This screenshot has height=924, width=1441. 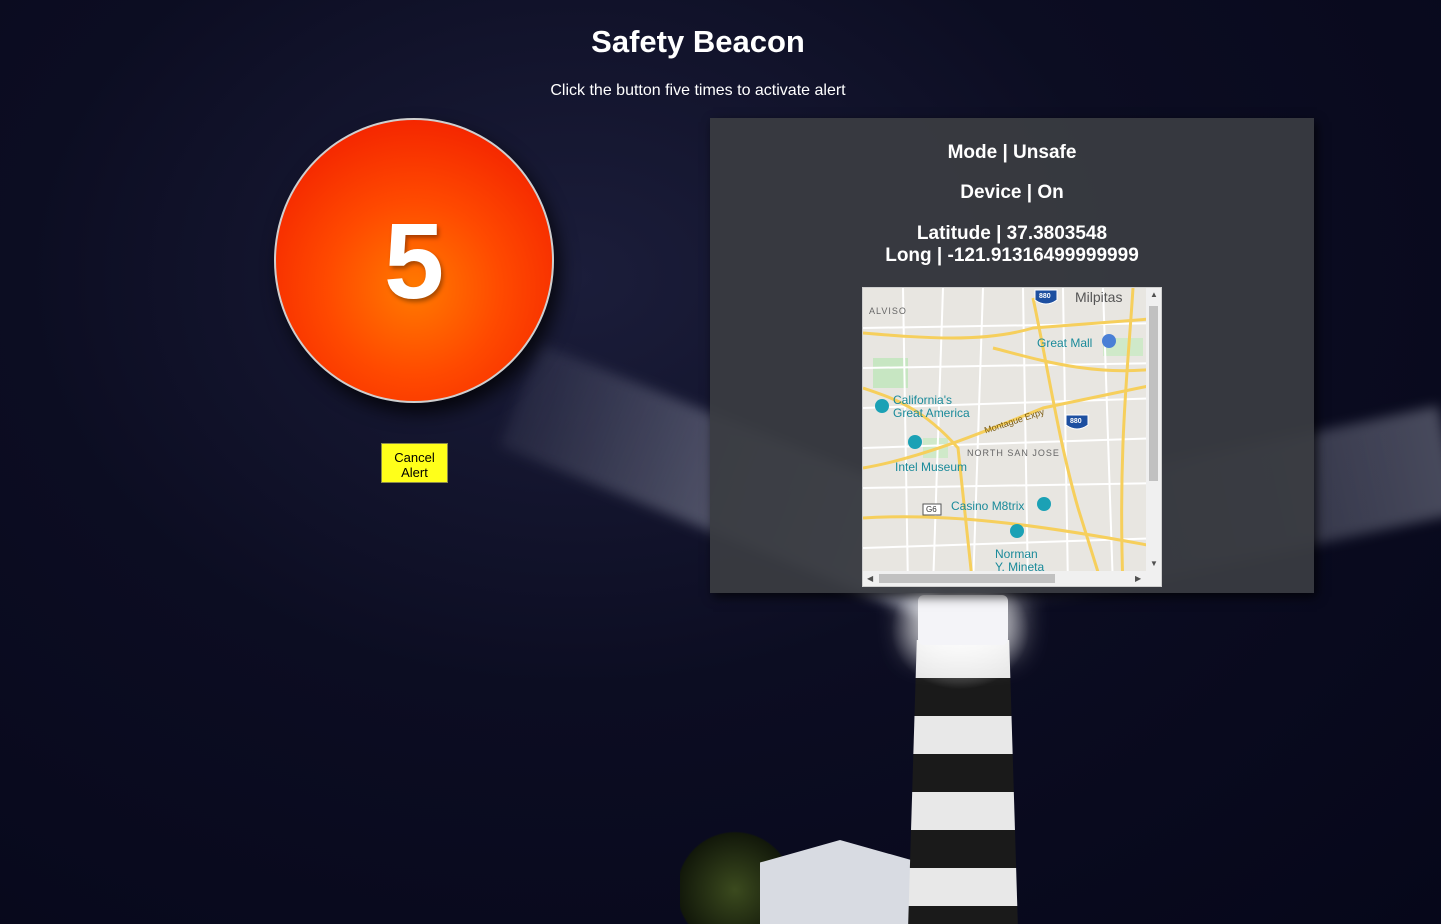 I want to click on click-counter: 5, so click(x=414, y=260).